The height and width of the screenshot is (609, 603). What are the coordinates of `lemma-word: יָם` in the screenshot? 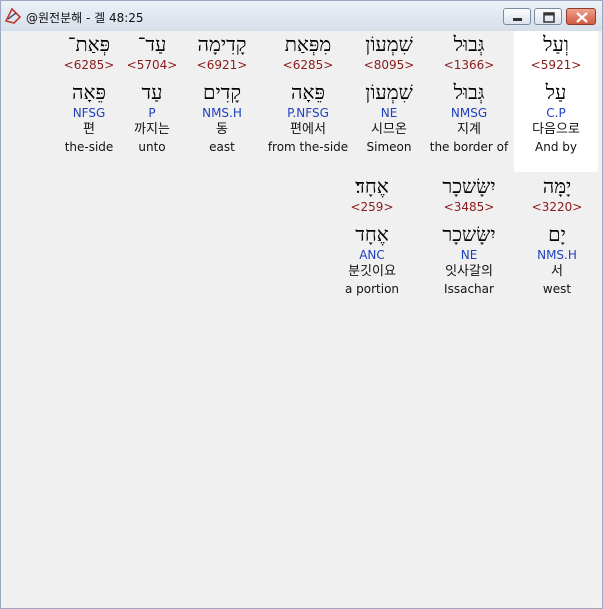 It's located at (557, 234).